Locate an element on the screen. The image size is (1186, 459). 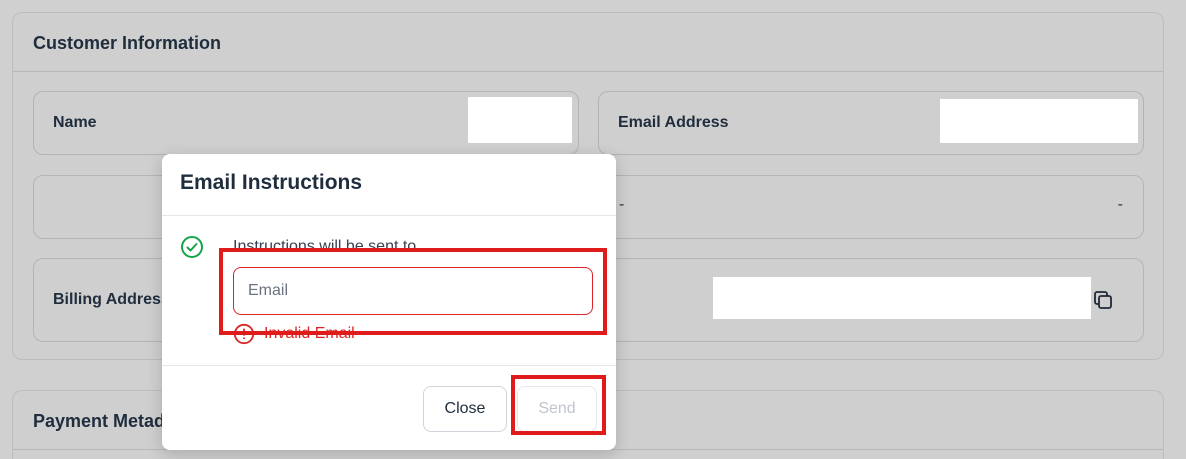
name-label: Name is located at coordinates (75, 122).